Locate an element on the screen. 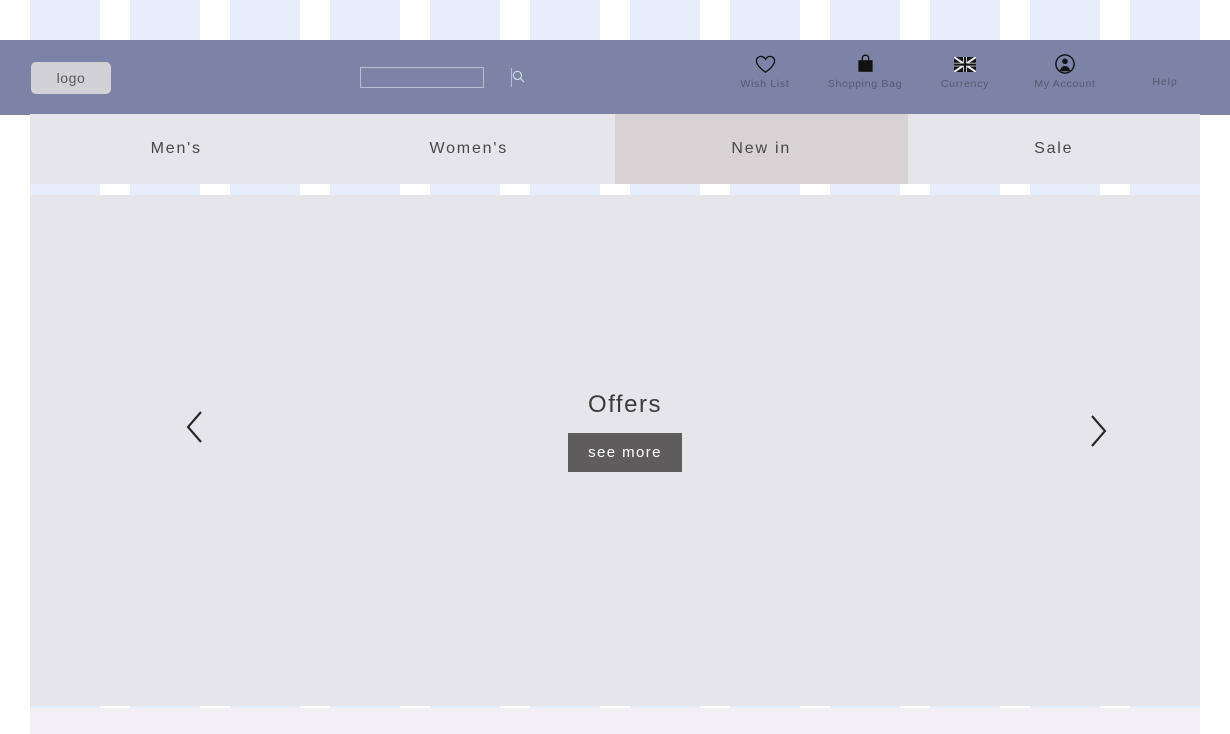  footer-strip is located at coordinates (615, 721).